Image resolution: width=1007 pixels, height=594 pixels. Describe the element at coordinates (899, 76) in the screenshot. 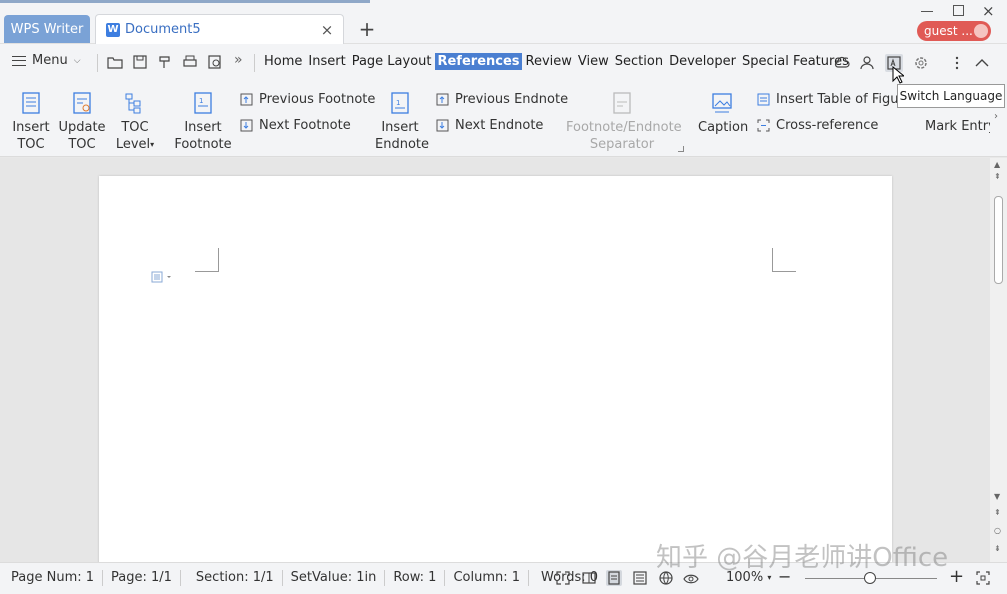

I see `mouse-cursor-icon` at that location.